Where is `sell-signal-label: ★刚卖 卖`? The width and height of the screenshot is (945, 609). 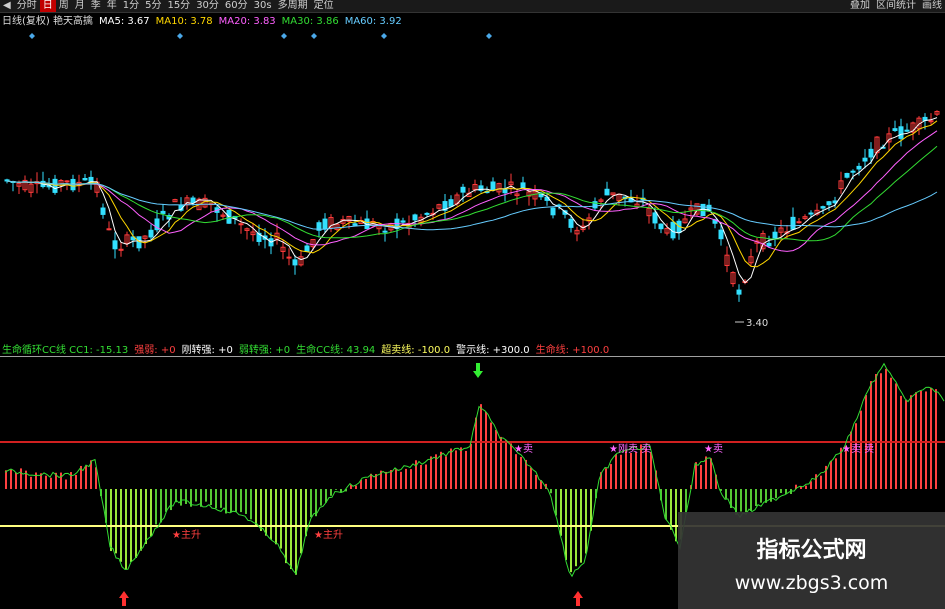
sell-signal-label: ★刚卖 卖 is located at coordinates (630, 449).